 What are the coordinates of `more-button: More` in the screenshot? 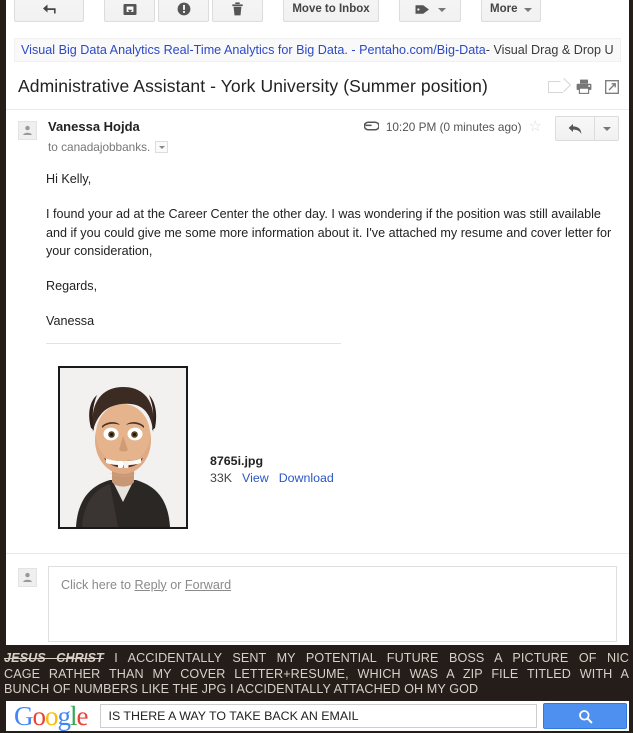 It's located at (511, 11).